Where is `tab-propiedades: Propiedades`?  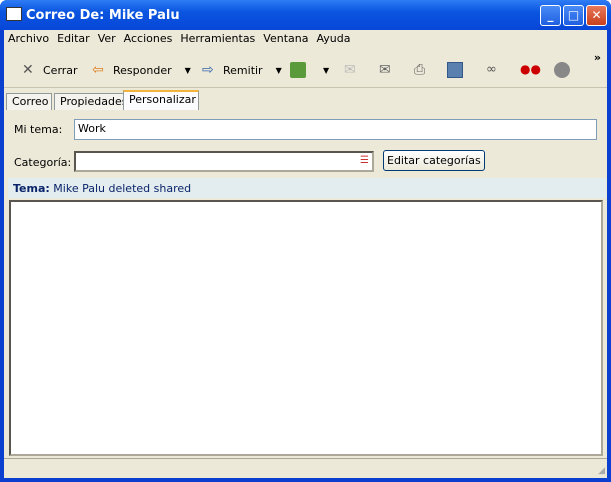
tab-propiedades: Propiedades is located at coordinates (90, 101).